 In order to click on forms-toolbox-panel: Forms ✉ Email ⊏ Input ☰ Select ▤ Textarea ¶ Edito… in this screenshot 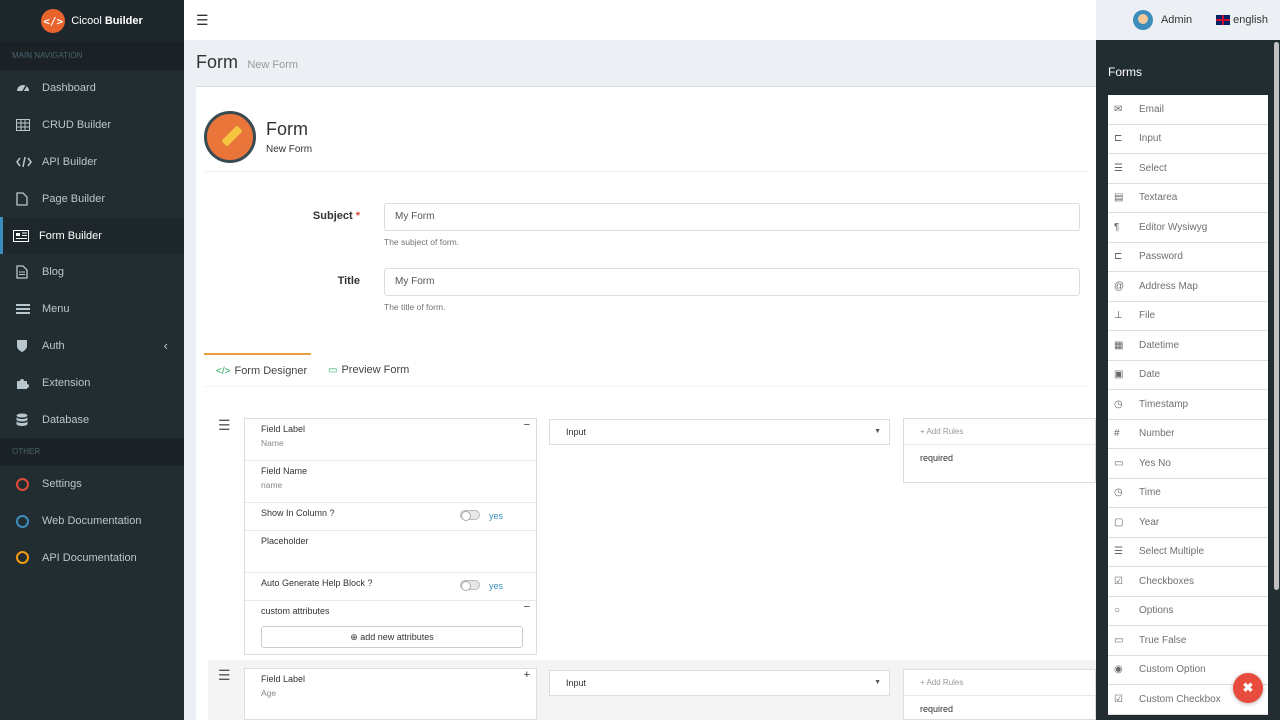, I will do `click(1188, 380)`.